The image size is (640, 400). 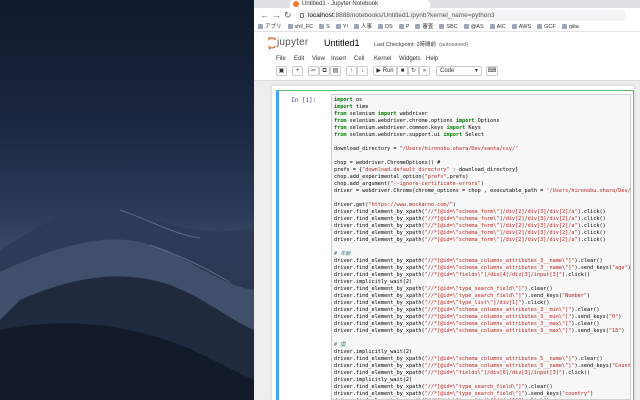 I want to click on browser-tab: Untitled1 - Jupyter Notebook, so click(x=360, y=4).